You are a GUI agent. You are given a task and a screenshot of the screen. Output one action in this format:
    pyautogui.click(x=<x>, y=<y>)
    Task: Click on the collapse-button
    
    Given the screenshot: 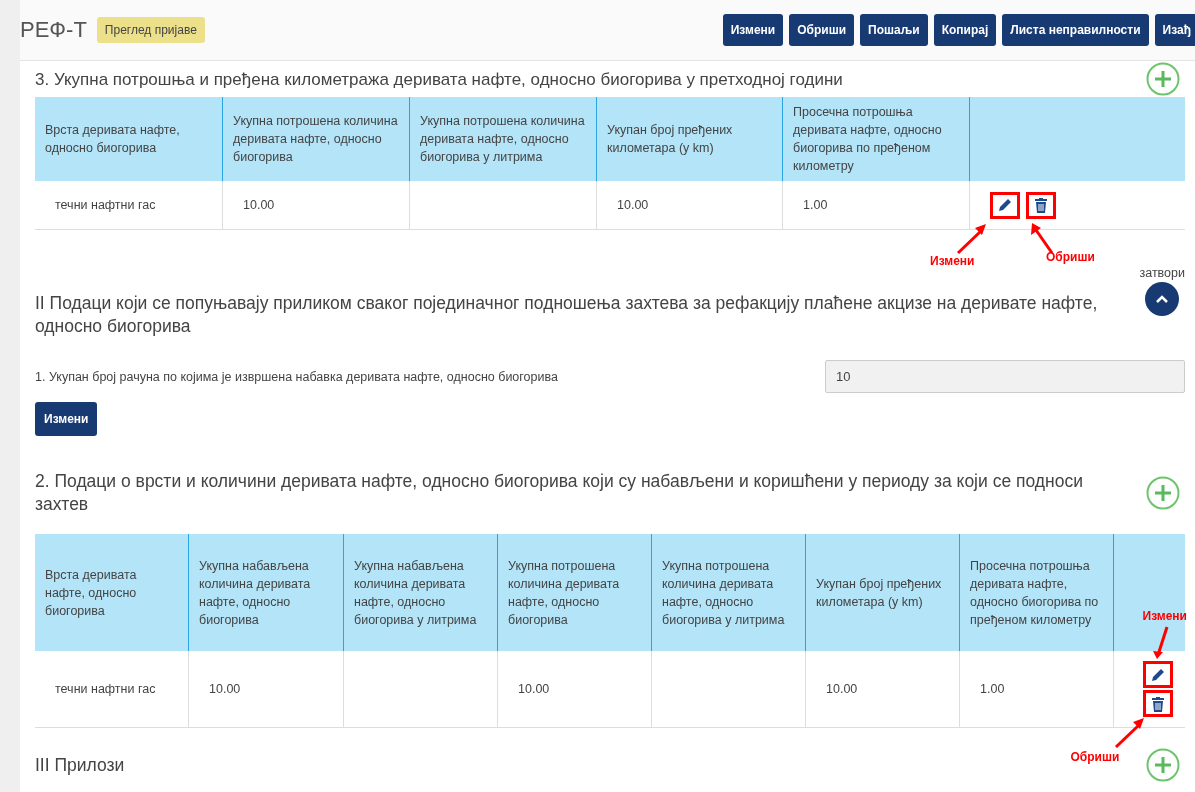 What is the action you would take?
    pyautogui.click(x=1162, y=299)
    